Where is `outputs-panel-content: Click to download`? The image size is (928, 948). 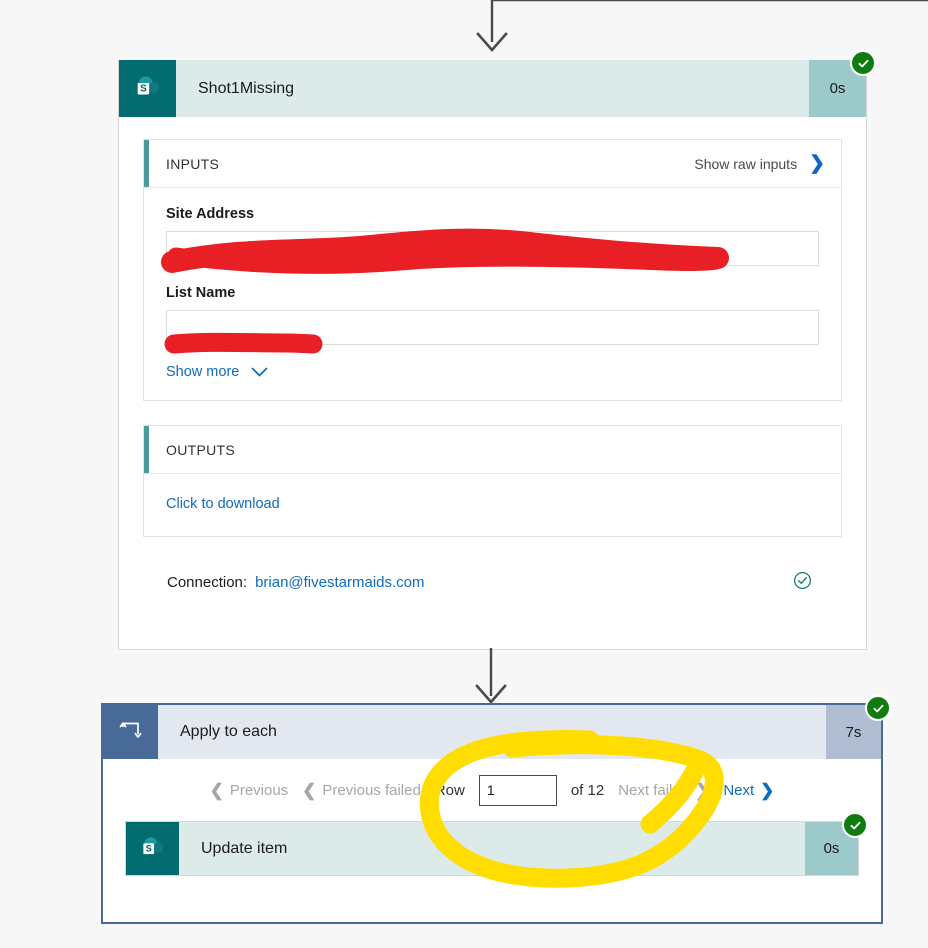 outputs-panel-content: Click to download is located at coordinates (492, 505).